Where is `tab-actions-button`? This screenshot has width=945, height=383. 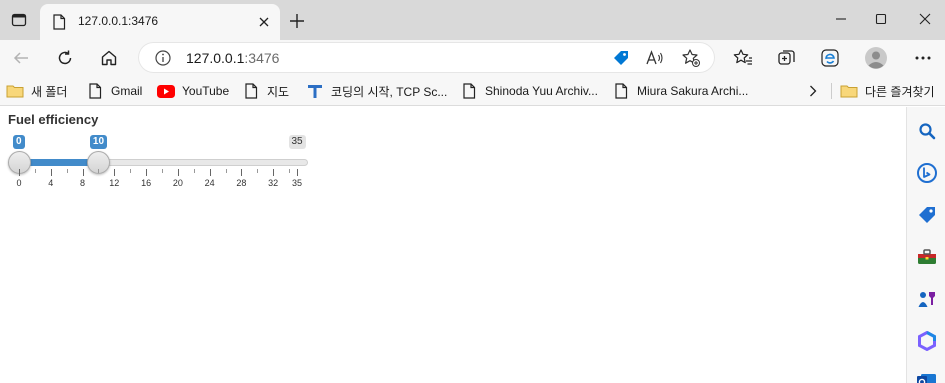 tab-actions-button is located at coordinates (19, 20).